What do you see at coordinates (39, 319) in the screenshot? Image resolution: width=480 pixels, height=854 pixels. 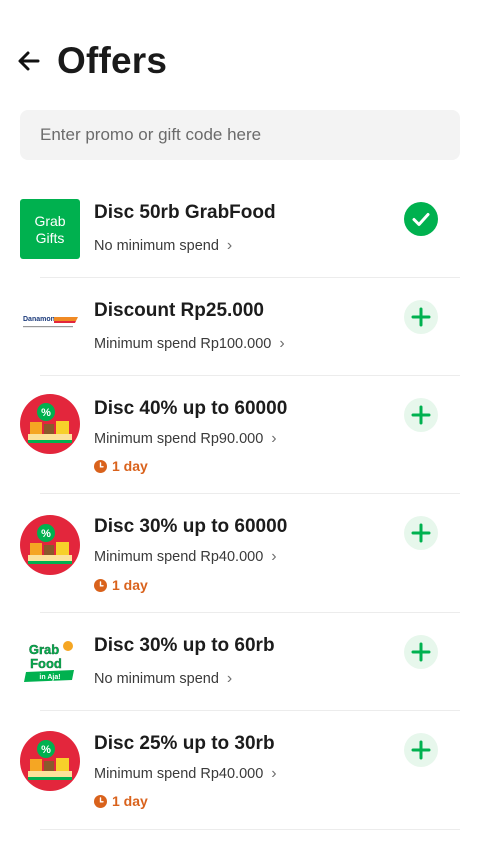 I see `svg-text: Danamon` at bounding box center [39, 319].